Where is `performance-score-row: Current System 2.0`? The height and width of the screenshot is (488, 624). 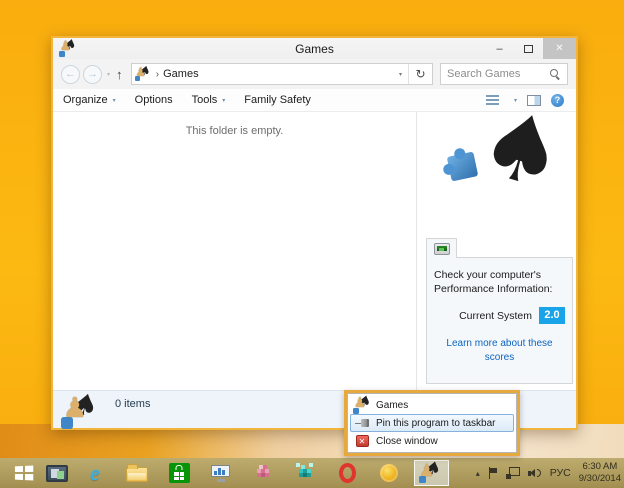
performance-score-row: Current System 2.0 is located at coordinates (499, 316).